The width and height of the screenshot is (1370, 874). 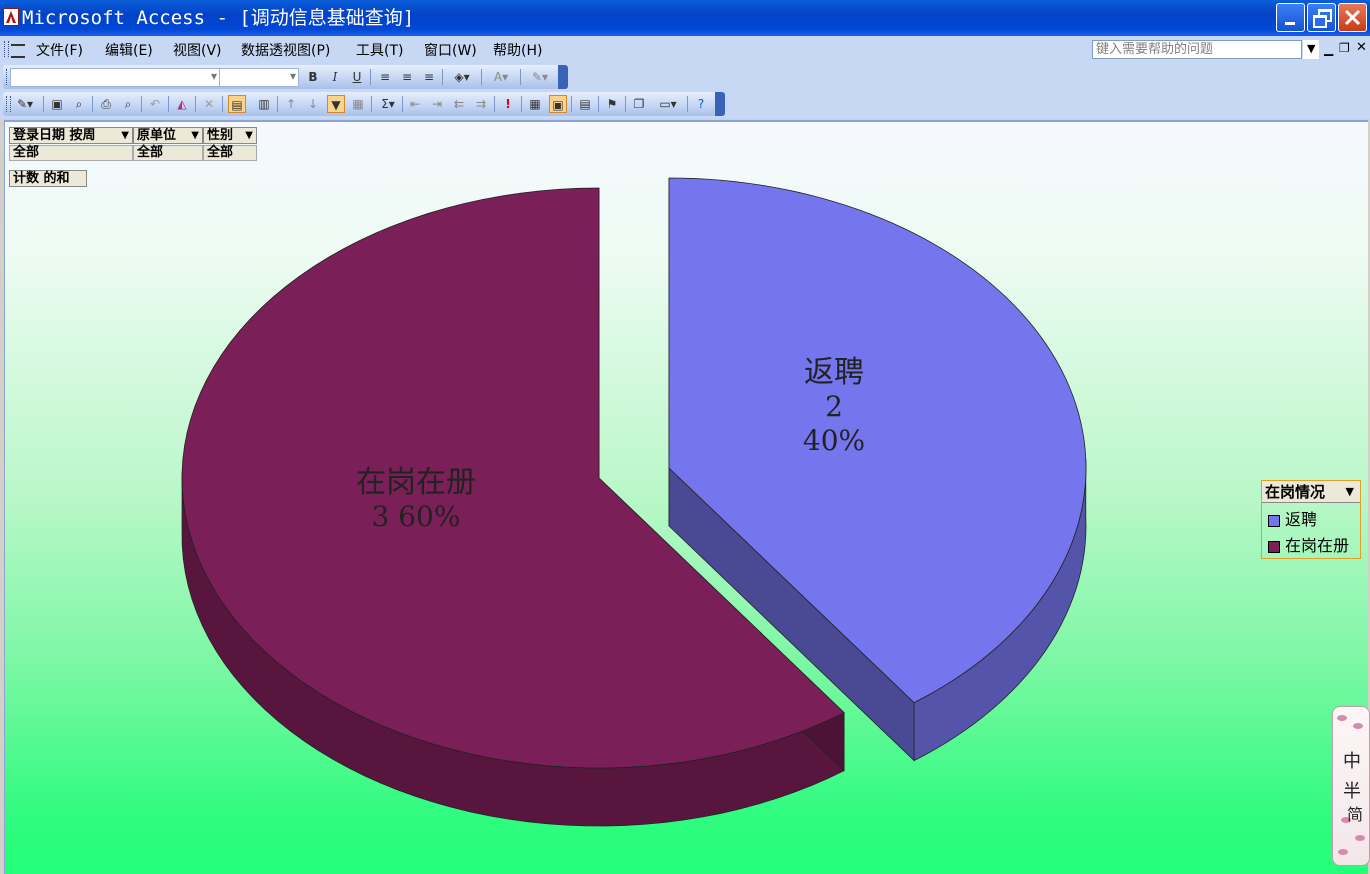 What do you see at coordinates (834, 406) in the screenshot?
I see `pie-label-value: 2` at bounding box center [834, 406].